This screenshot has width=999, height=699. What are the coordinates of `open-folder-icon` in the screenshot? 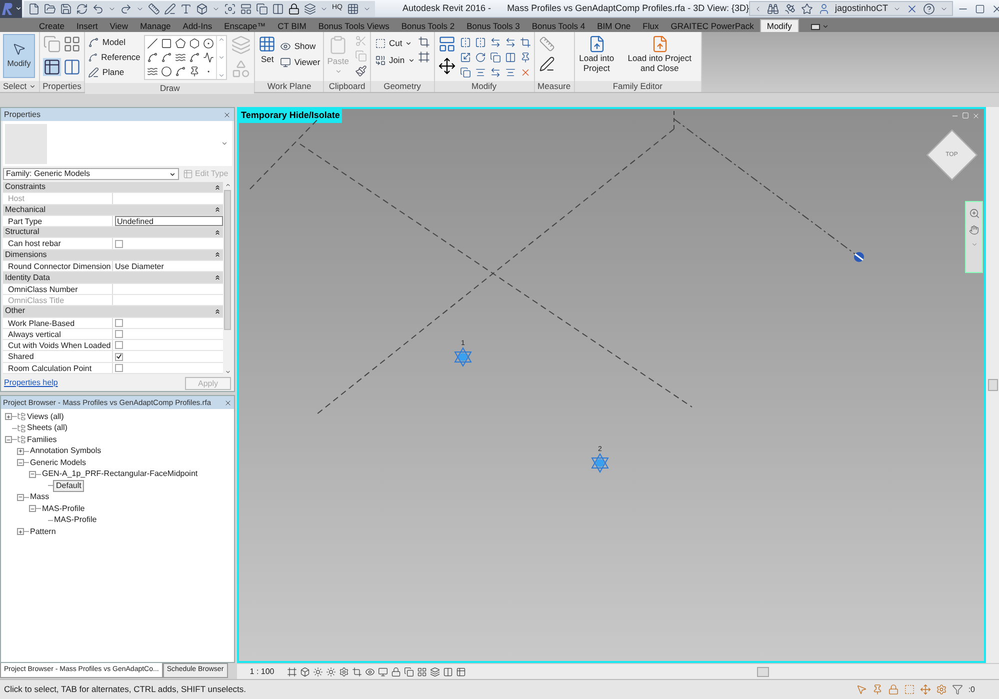 It's located at (50, 8).